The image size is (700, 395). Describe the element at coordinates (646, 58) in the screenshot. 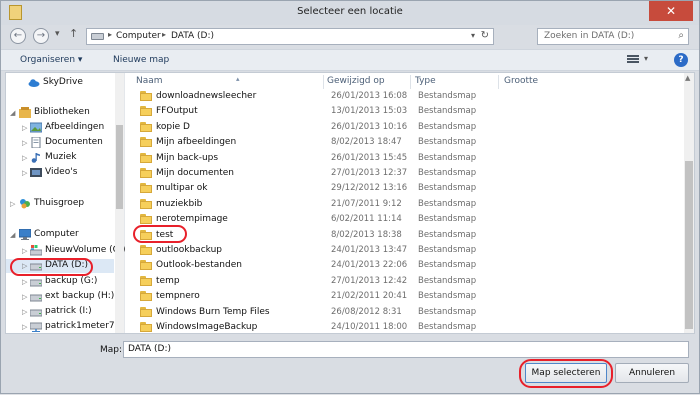

I see `view-dropdown-icon: ▾` at that location.